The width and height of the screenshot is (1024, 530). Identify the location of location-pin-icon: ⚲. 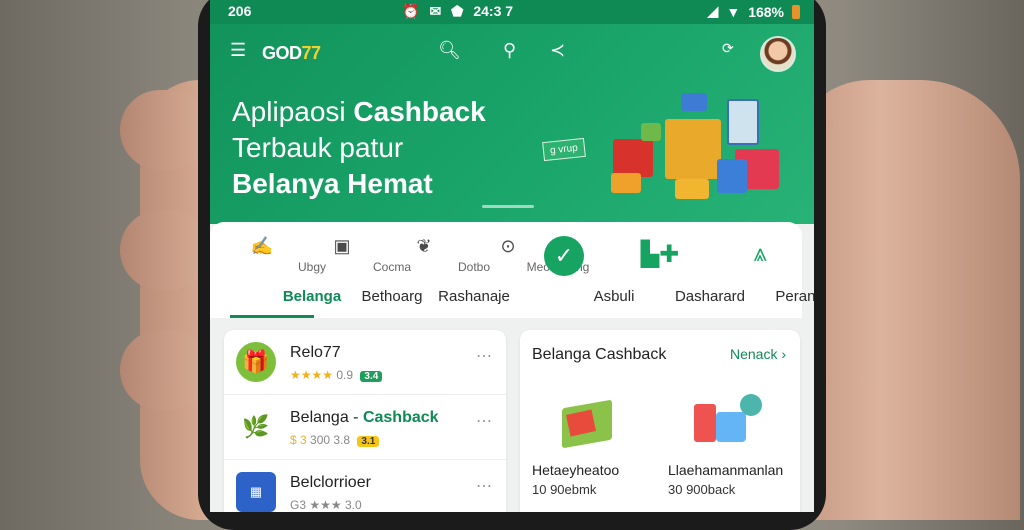
(509, 50).